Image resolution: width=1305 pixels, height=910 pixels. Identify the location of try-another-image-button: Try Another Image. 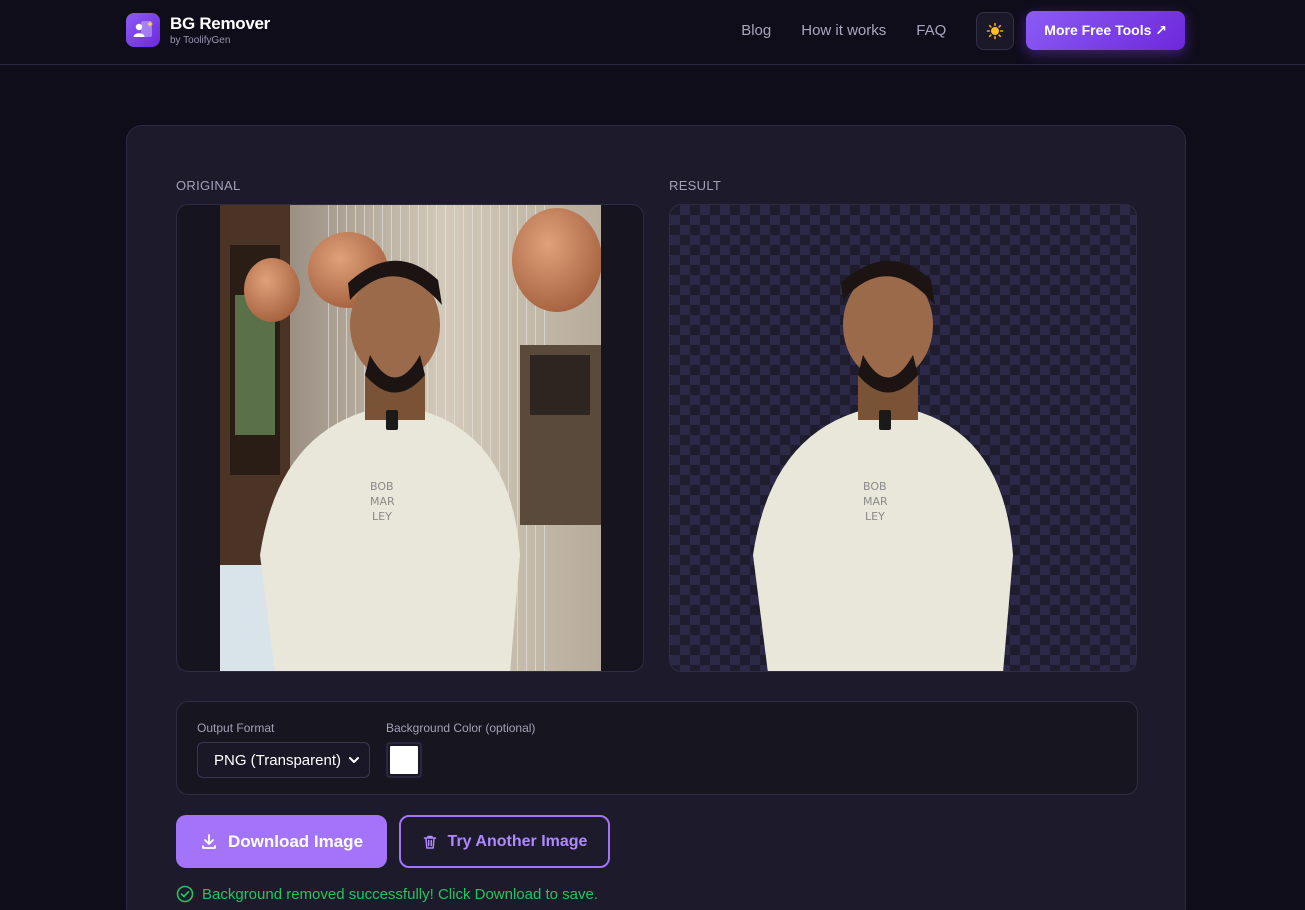
(504, 841).